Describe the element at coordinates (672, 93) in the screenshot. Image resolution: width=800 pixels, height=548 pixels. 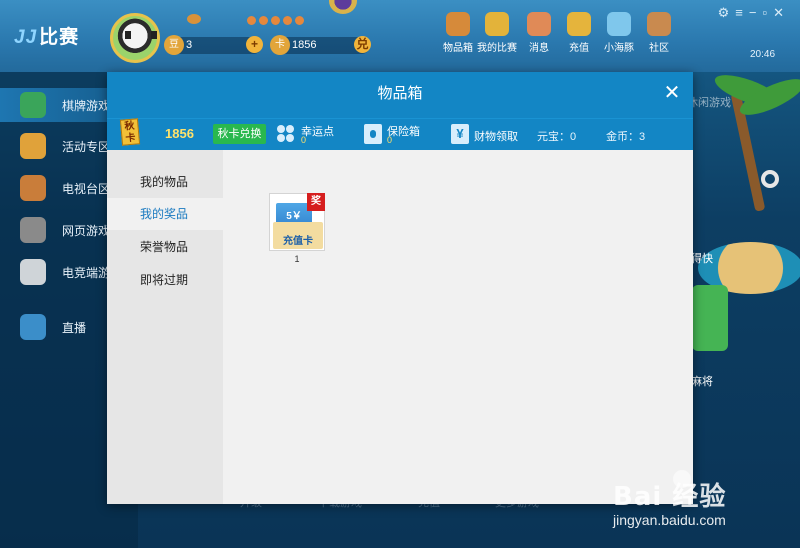
I see `close-icon: ✕` at that location.